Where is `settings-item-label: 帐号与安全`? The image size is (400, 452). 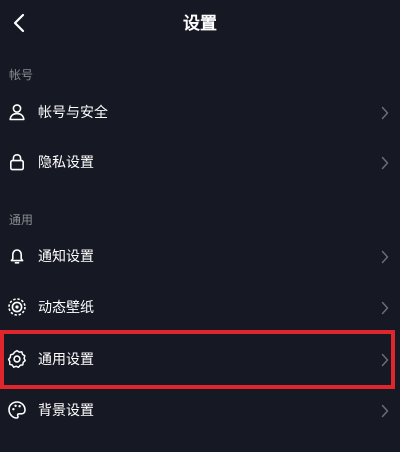
settings-item-label: 帐号与安全 is located at coordinates (73, 113).